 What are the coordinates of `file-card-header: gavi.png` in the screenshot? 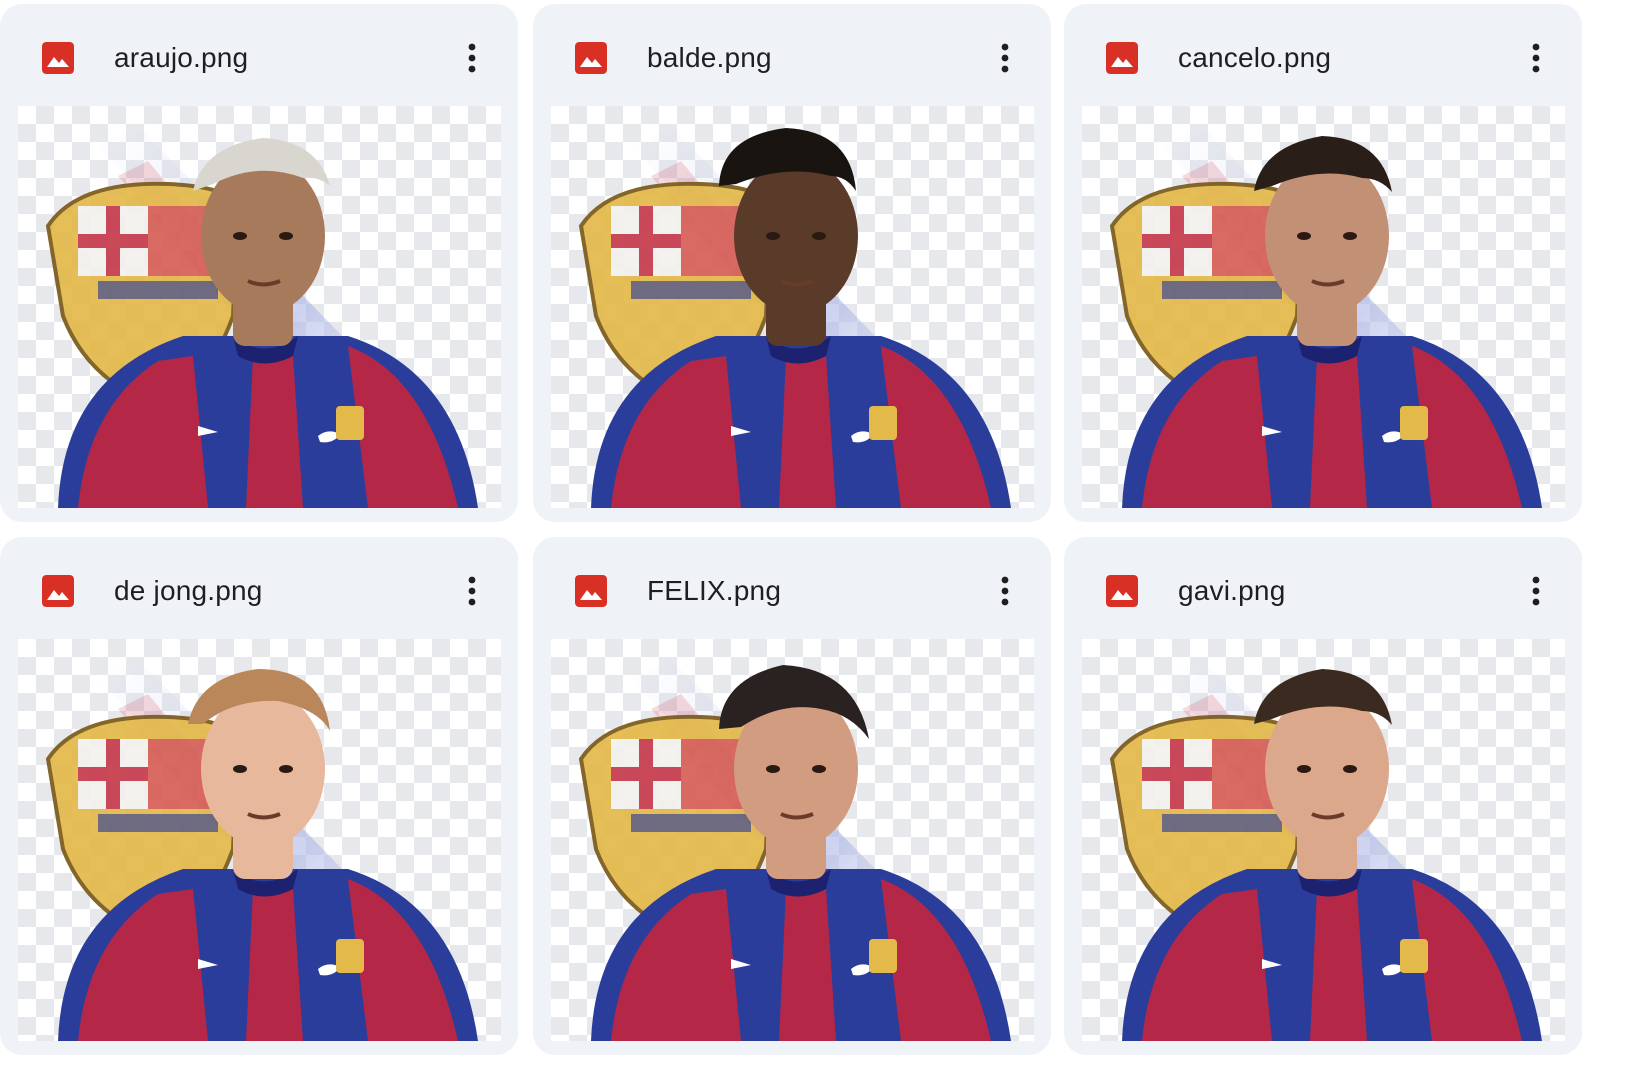 It's located at (1323, 588).